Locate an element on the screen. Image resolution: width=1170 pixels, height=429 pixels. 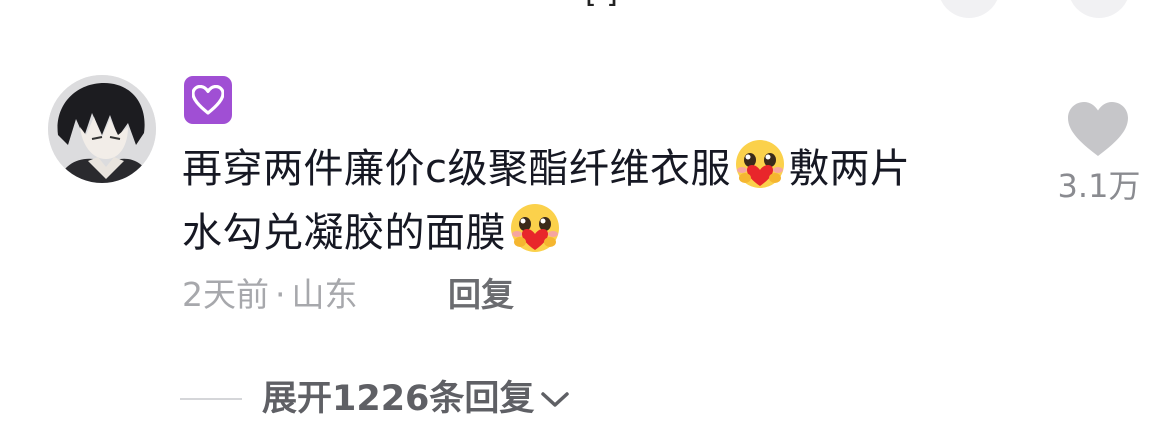
purple-heart-icon is located at coordinates (208, 100).